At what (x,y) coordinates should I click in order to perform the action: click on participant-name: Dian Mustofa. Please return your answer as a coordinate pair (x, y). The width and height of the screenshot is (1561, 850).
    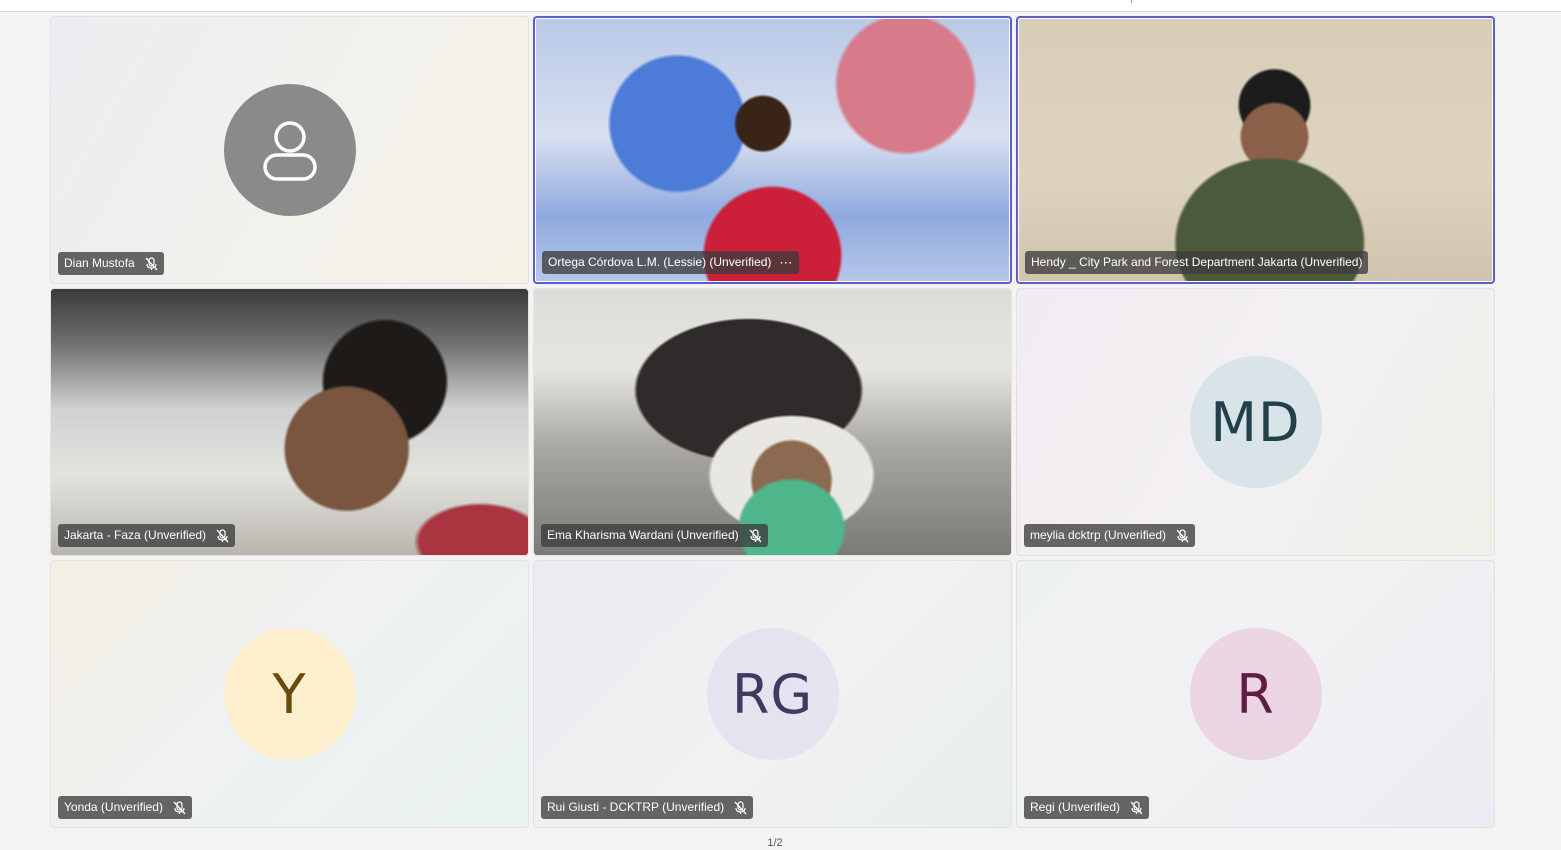
    Looking at the image, I should click on (99, 263).